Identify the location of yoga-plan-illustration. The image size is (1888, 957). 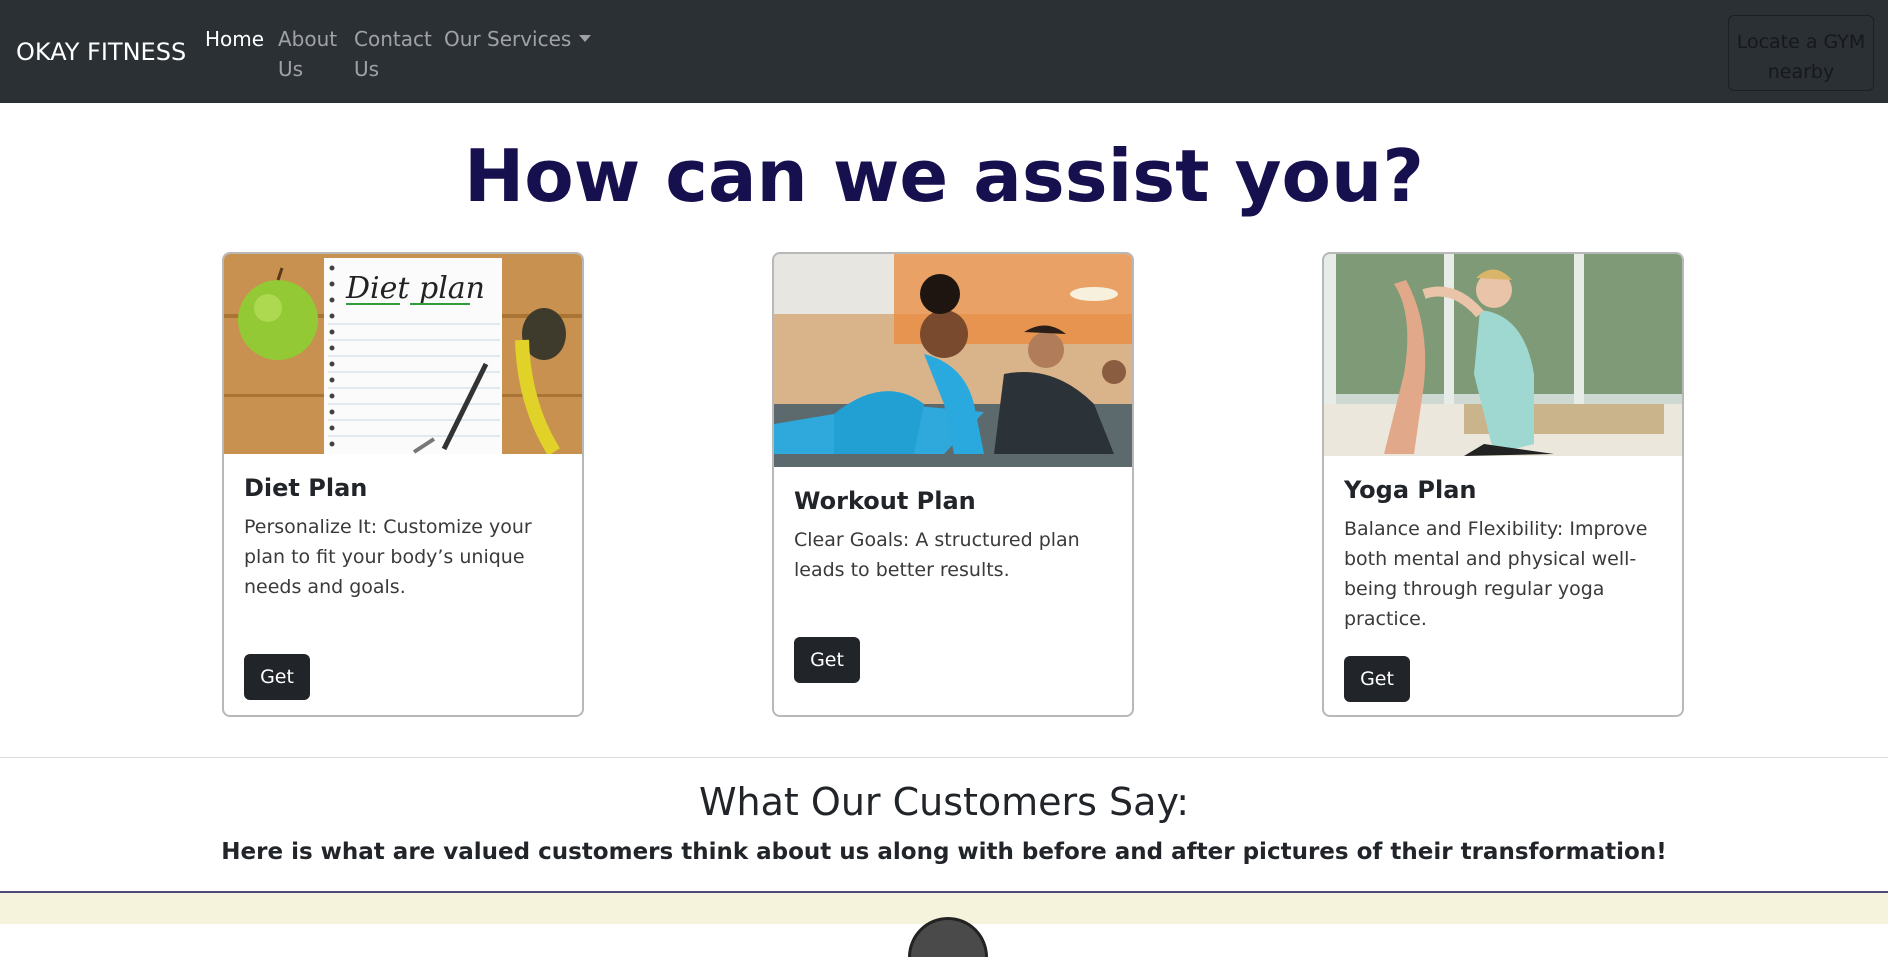
(1503, 355).